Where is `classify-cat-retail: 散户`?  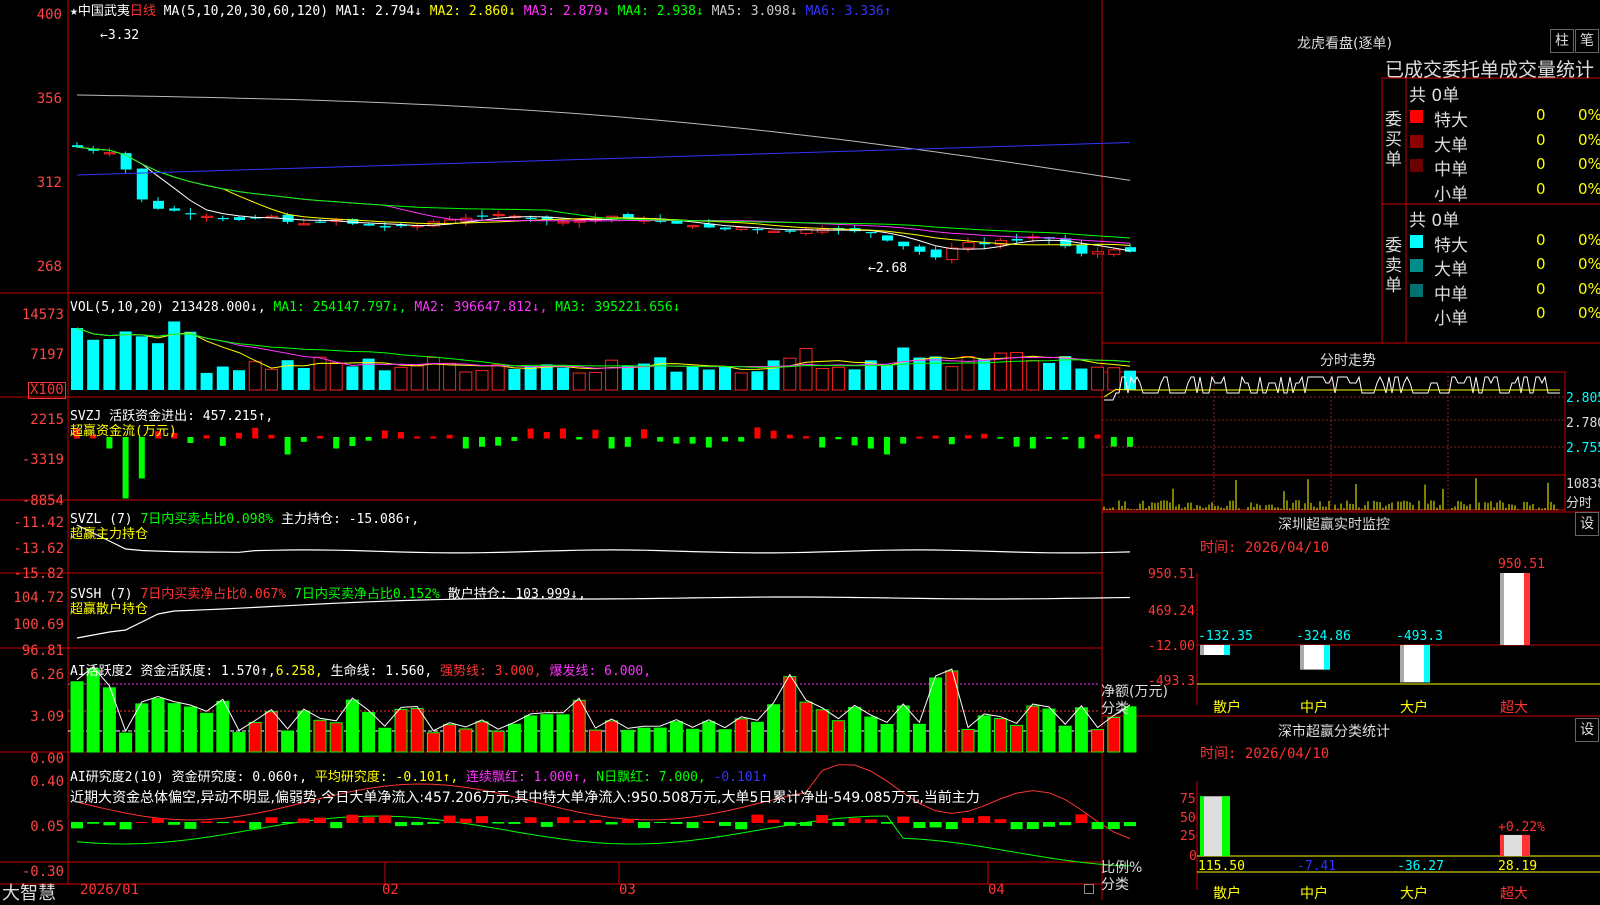 classify-cat-retail: 散户 is located at coordinates (1227, 894).